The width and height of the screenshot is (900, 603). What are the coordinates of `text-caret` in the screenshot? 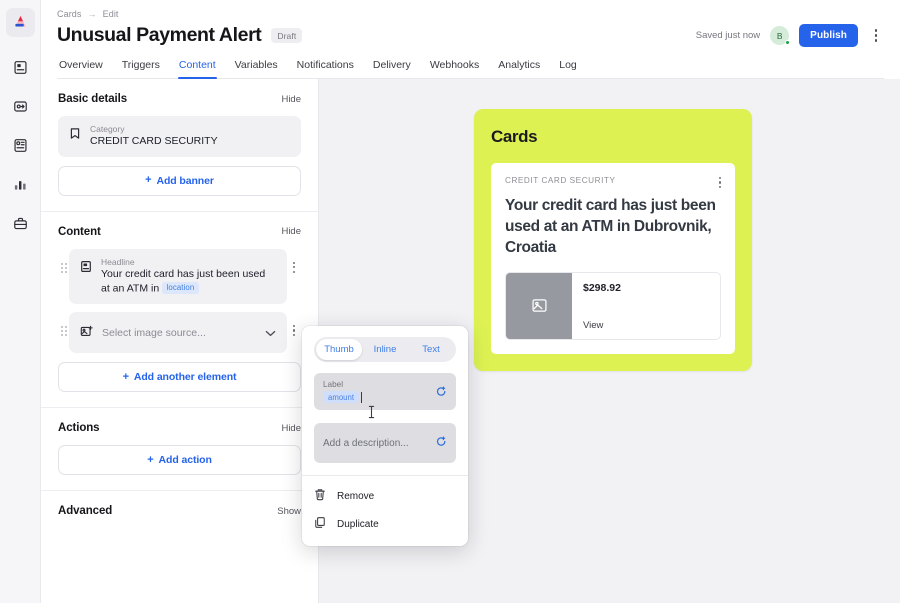 It's located at (362, 397).